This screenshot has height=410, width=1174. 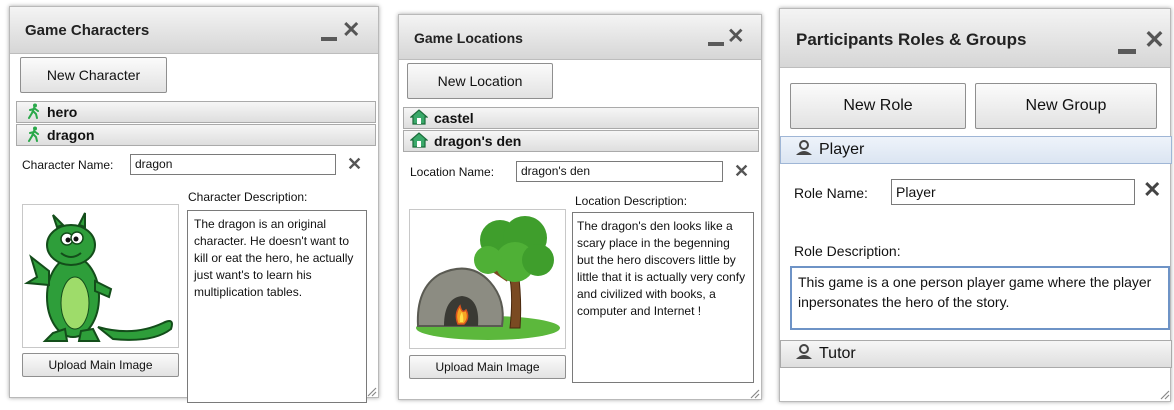 What do you see at coordinates (71, 135) in the screenshot?
I see `character-item-label: dragon` at bounding box center [71, 135].